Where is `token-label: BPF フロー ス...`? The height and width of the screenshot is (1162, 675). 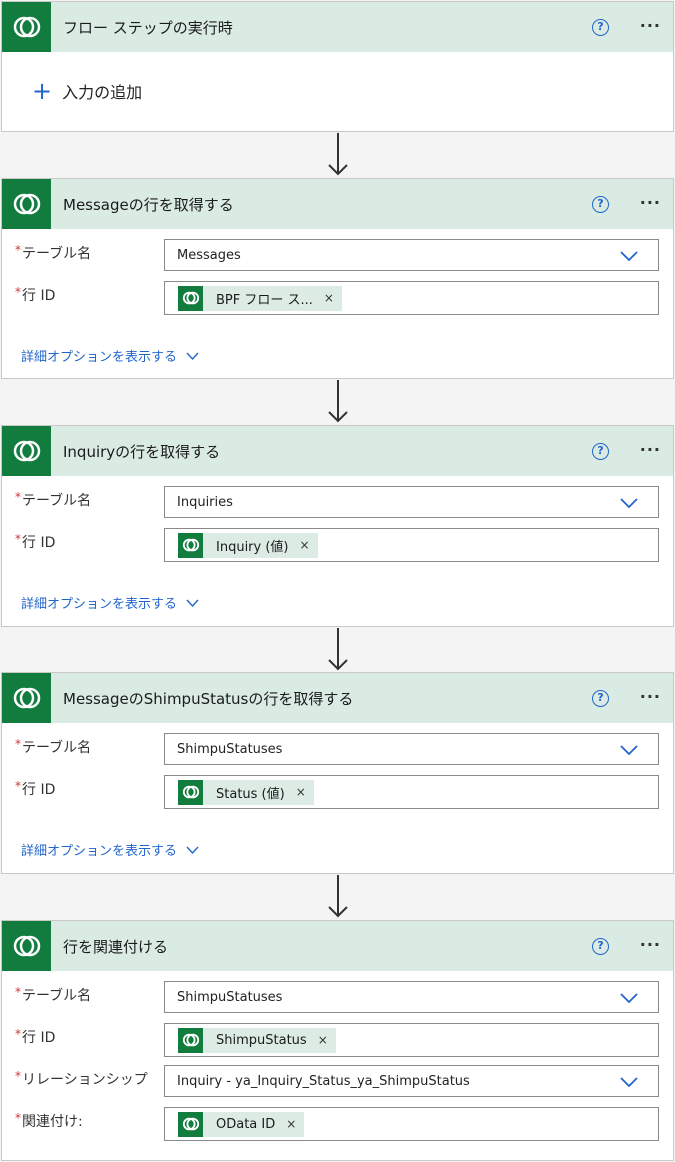
token-label: BPF フロー ス... is located at coordinates (264, 300).